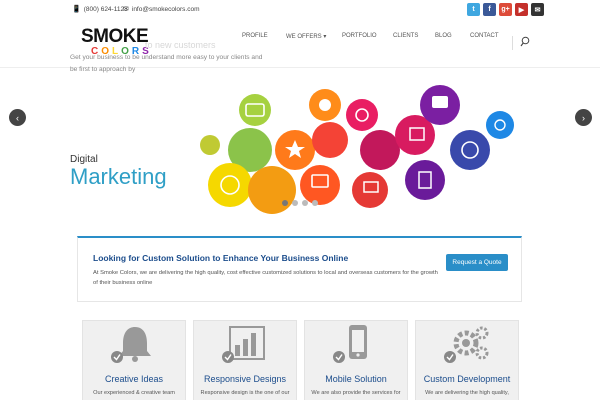  What do you see at coordinates (467, 379) in the screenshot?
I see `feature-title: Custom Development` at bounding box center [467, 379].